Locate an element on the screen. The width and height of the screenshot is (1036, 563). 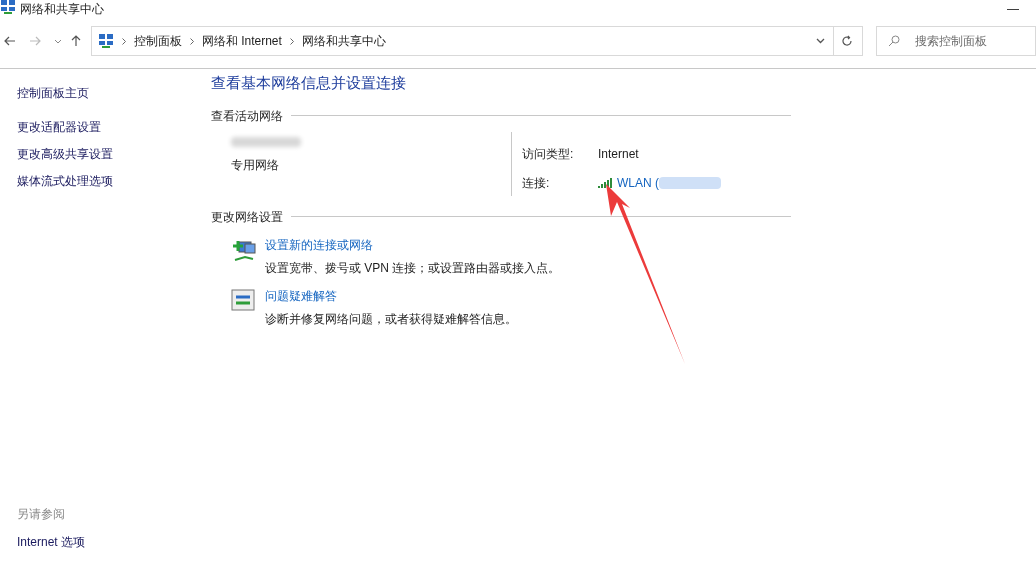
field-label: 访问类型: is located at coordinates (548, 154).